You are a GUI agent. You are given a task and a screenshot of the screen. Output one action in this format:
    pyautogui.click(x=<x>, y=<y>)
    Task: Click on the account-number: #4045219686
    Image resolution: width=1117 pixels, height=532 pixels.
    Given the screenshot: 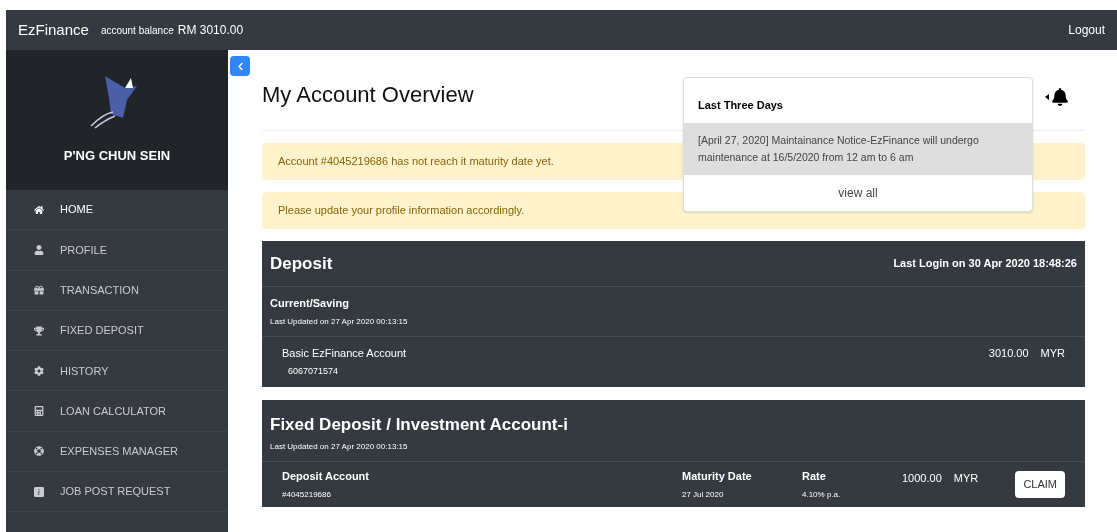 What is the action you would take?
    pyautogui.click(x=307, y=494)
    